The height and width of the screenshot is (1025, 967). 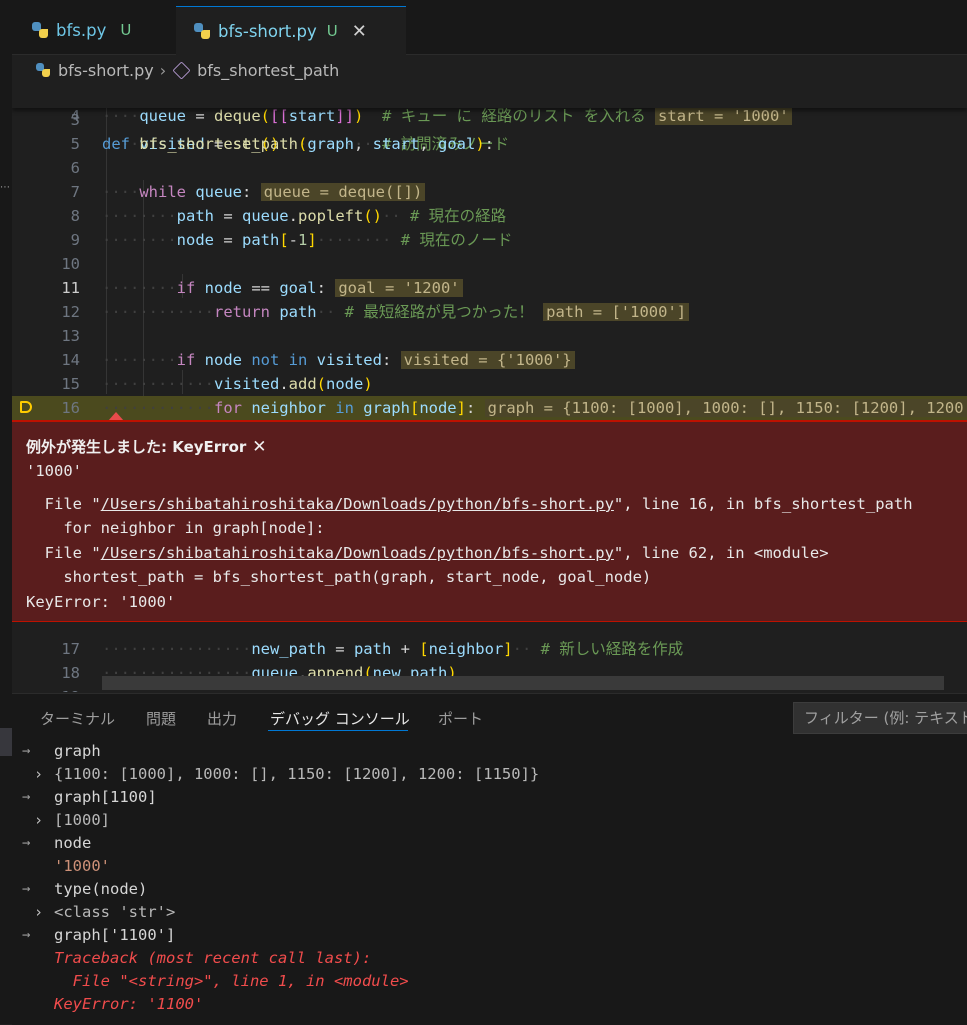 What do you see at coordinates (5, 187) in the screenshot?
I see `more-icon: ⋯` at bounding box center [5, 187].